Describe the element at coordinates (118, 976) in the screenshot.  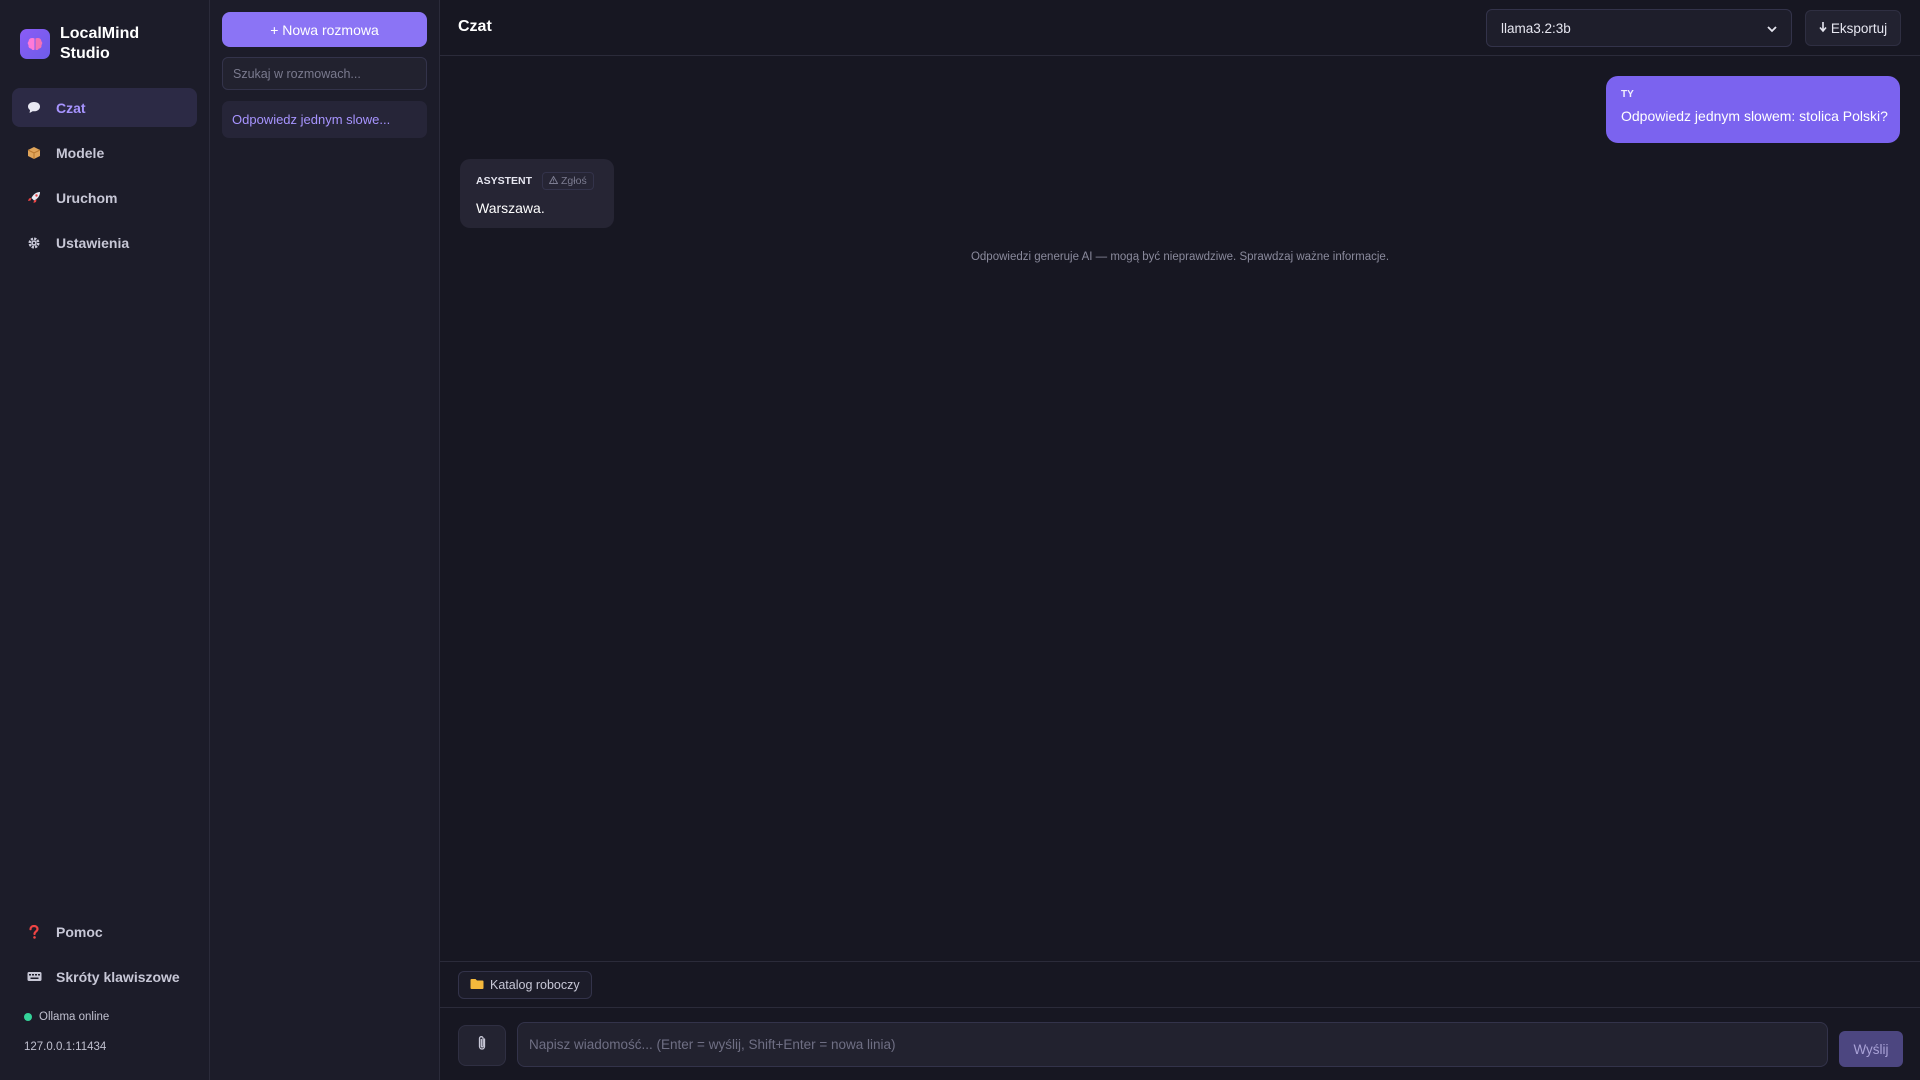
I see `nav-item-label: Skróty klawiszowe` at that location.